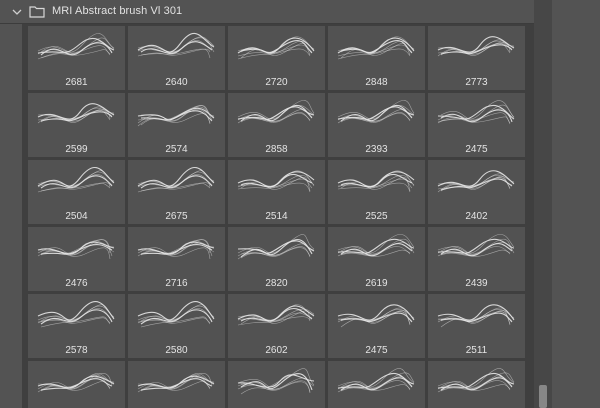  Describe the element at coordinates (276, 283) in the screenshot. I see `brush-size-label: 2820` at that location.